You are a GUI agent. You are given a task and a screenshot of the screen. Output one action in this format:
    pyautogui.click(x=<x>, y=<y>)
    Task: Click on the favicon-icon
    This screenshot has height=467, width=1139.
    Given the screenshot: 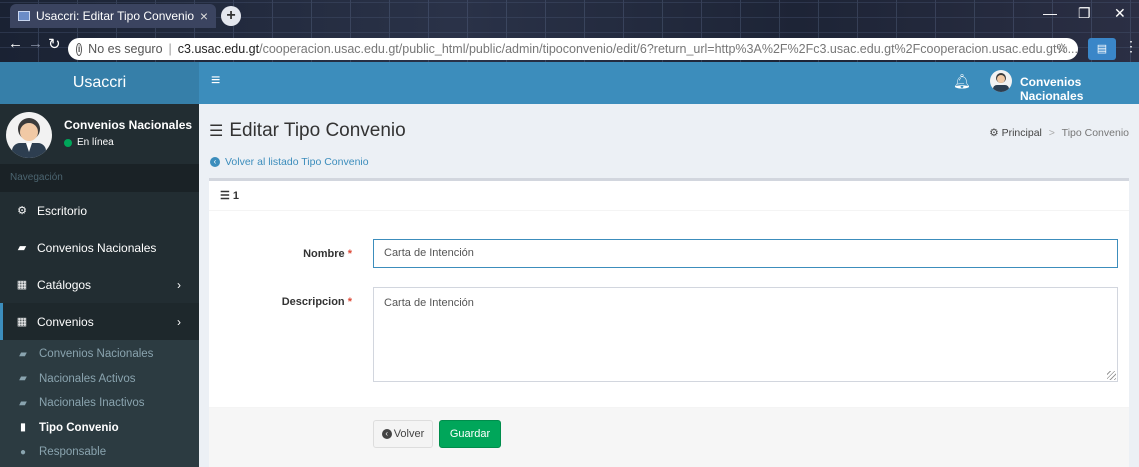 What is the action you would take?
    pyautogui.click(x=24, y=16)
    